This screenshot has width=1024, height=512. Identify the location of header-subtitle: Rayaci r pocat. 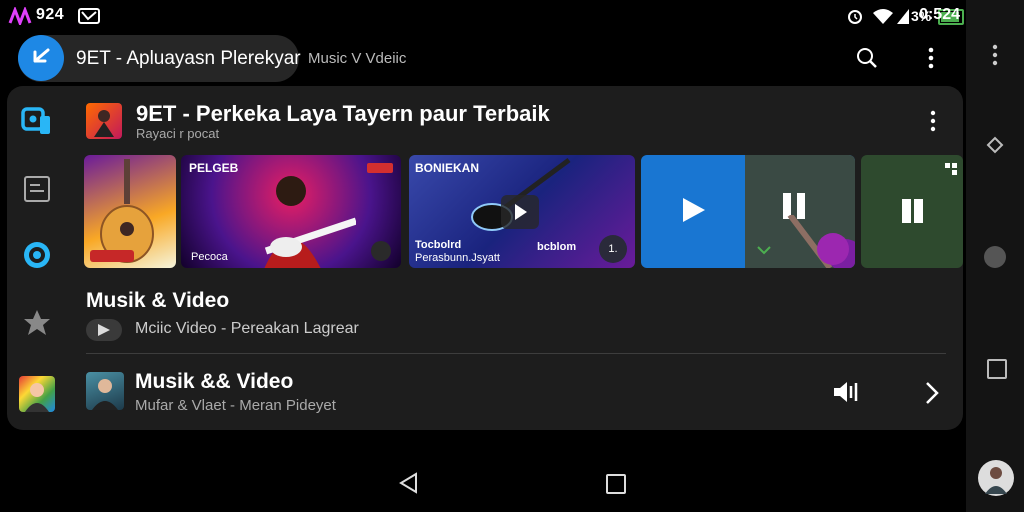
(178, 133).